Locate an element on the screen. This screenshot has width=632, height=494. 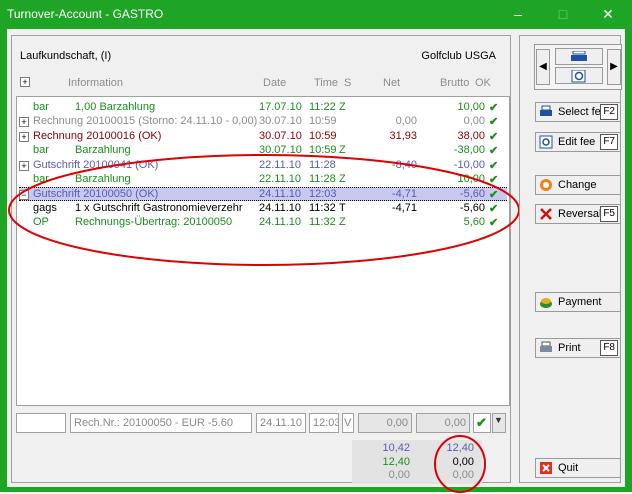
time-field: 12:03 is located at coordinates (324, 423).